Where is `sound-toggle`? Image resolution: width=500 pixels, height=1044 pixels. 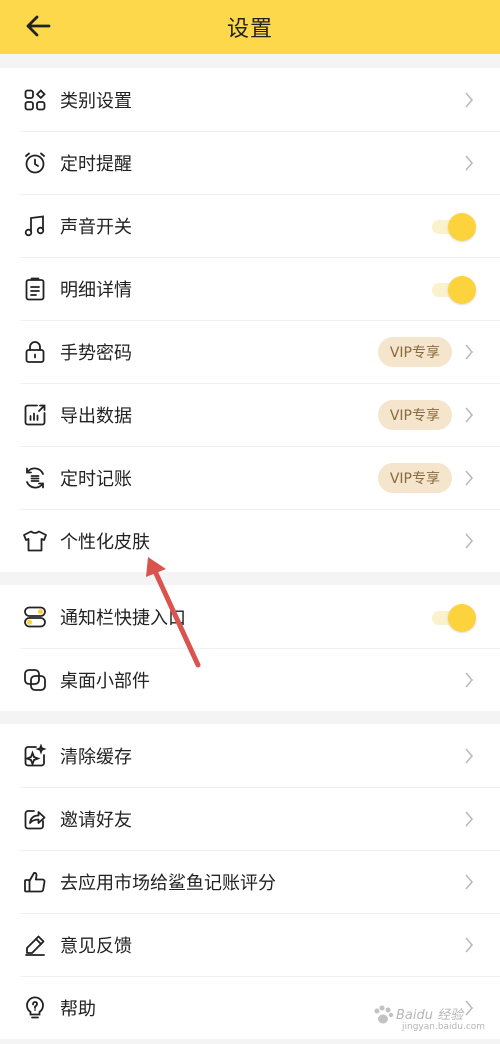 sound-toggle is located at coordinates (454, 226).